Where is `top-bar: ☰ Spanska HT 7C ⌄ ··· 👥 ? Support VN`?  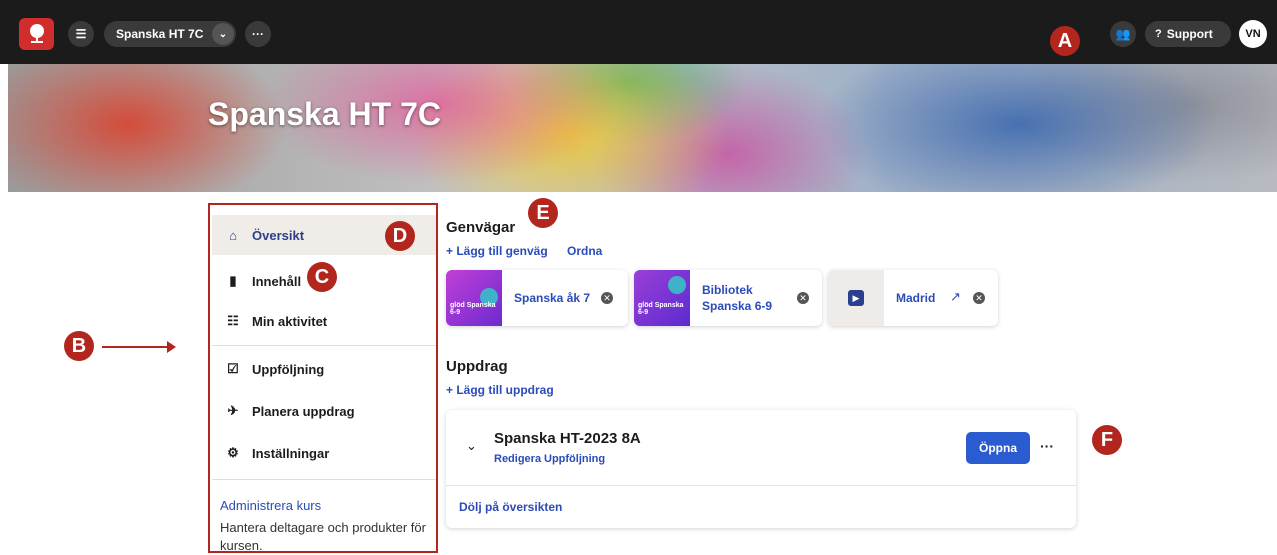
top-bar: ☰ Spanska HT 7C ⌄ ··· 👥 ? Support VN is located at coordinates (638, 32).